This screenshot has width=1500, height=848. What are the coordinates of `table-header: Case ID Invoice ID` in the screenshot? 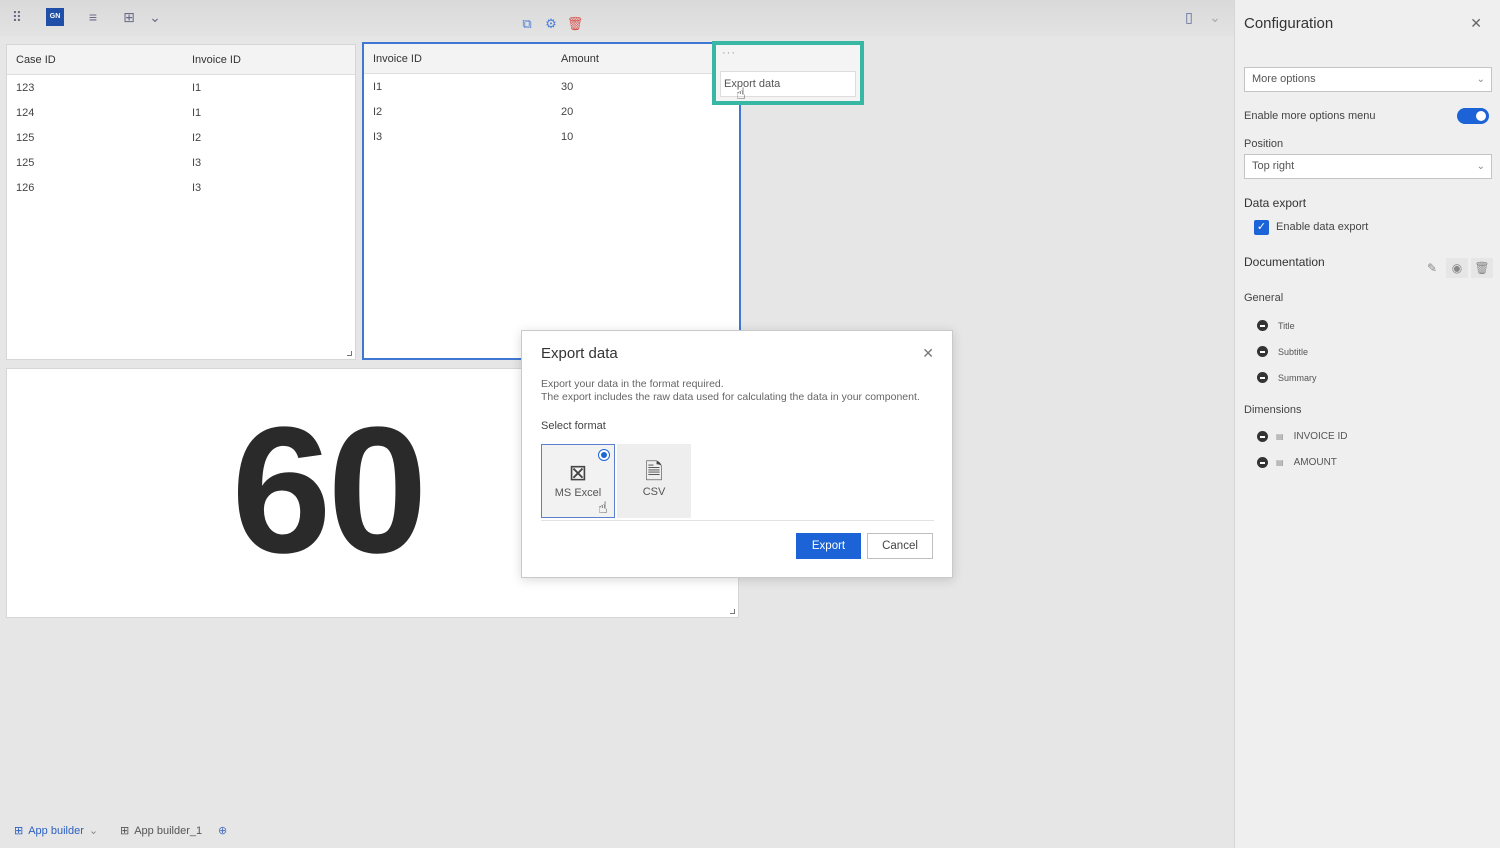 It's located at (181, 60).